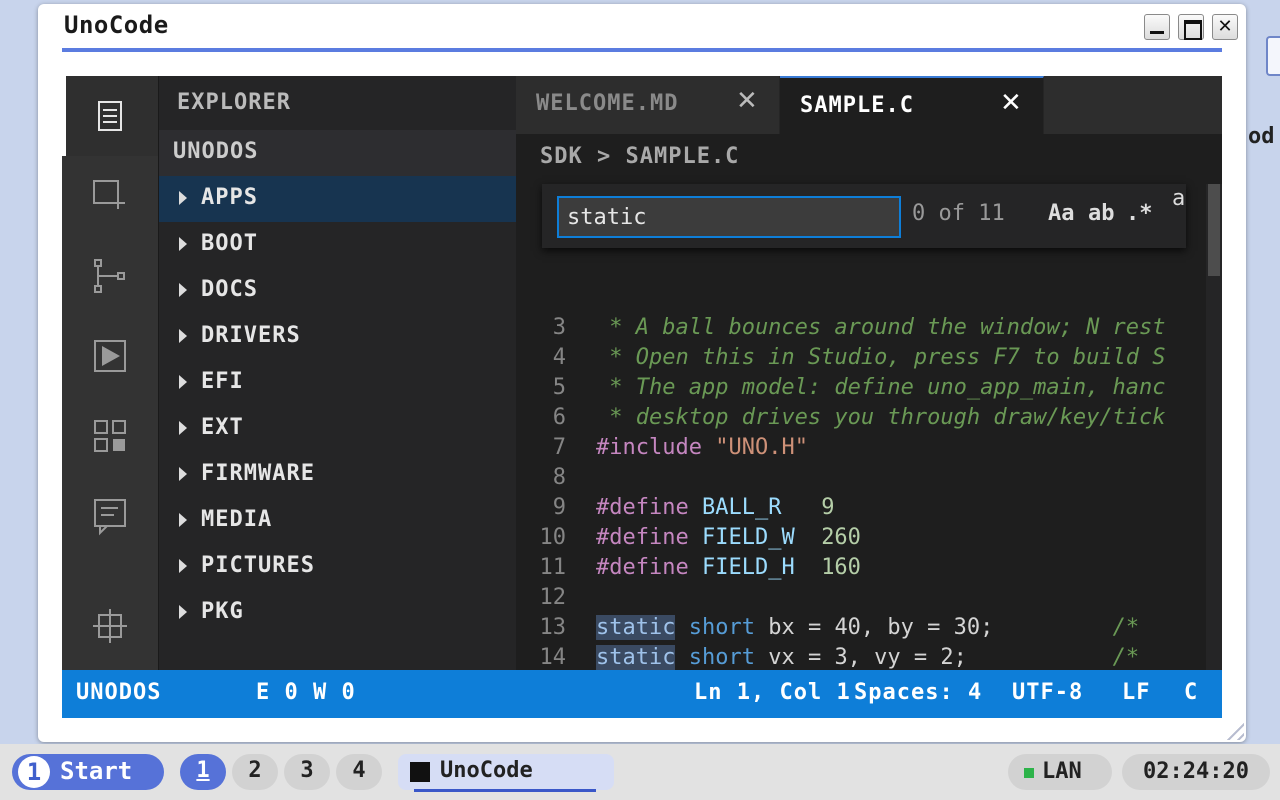 The width and height of the screenshot is (1280, 800). I want to click on tree-item-pkg: PKG, so click(338, 613).